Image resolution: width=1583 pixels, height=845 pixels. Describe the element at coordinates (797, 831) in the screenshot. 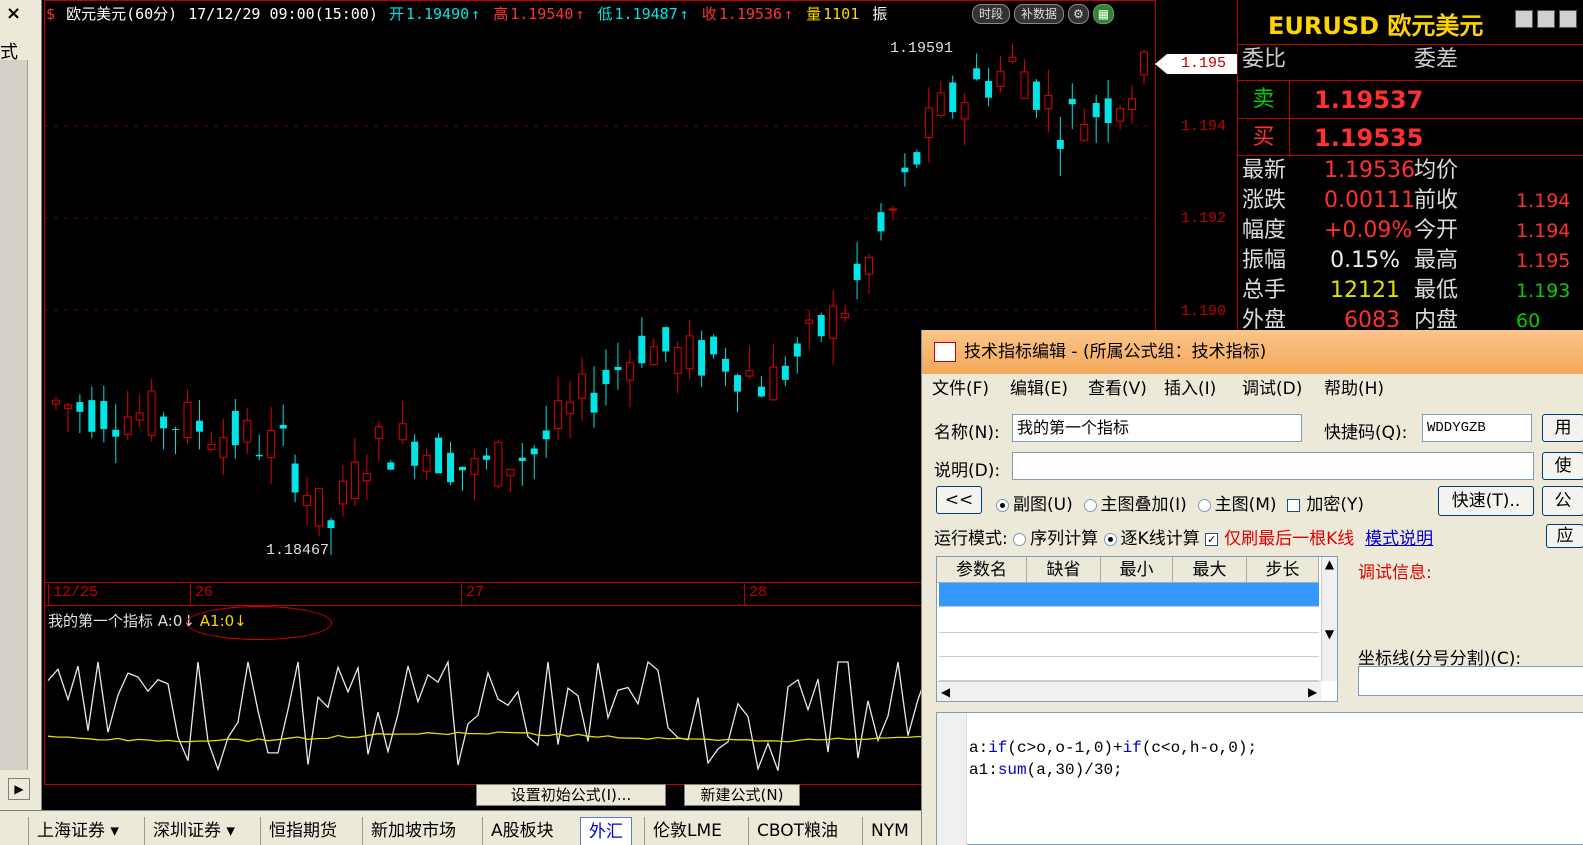

I see `market-tab: CBOT粮油` at that location.